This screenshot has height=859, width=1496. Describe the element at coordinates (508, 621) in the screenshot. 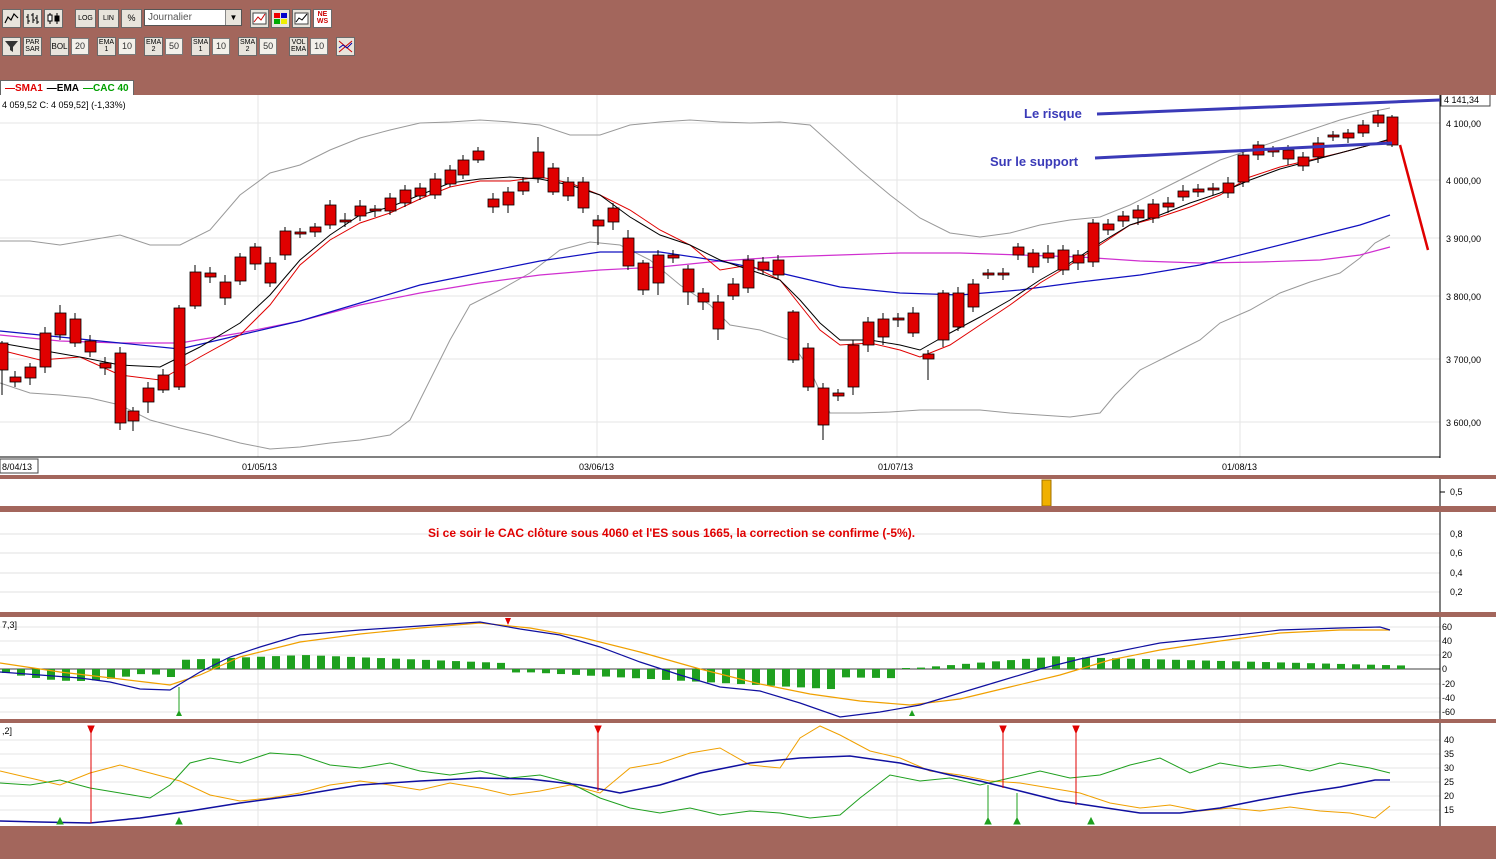

I see `sell-signal-marker` at that location.